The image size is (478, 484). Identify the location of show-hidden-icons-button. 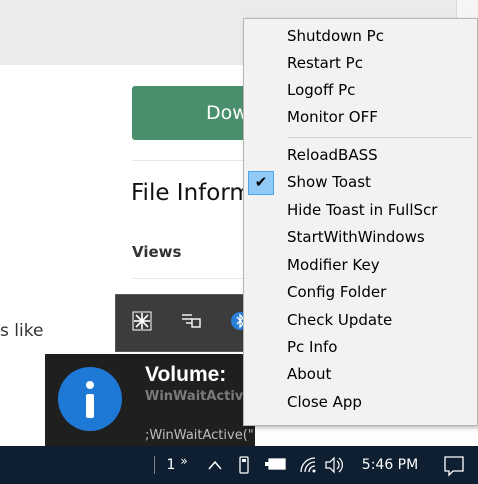
(215, 465).